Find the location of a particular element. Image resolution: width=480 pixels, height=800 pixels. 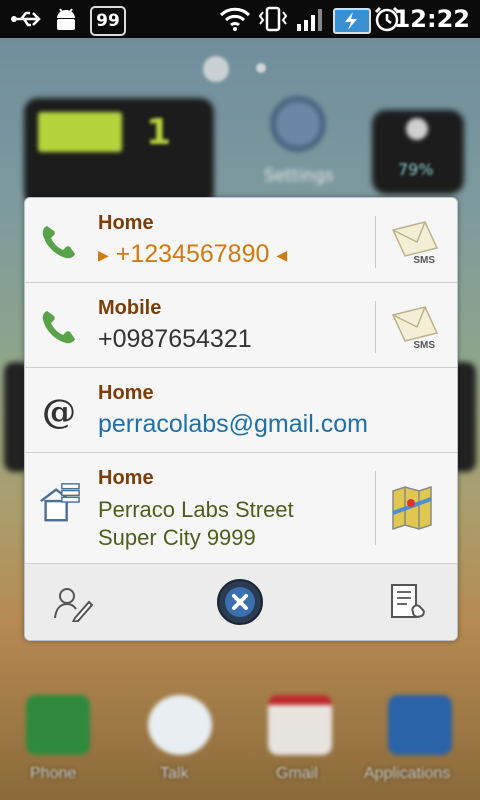

notes-call-icon is located at coordinates (410, 603).